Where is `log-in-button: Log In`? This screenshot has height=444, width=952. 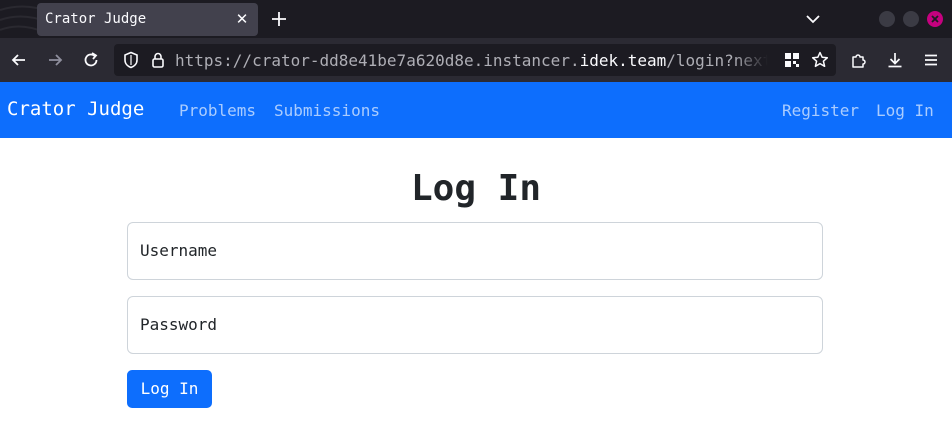
log-in-button: Log In is located at coordinates (169, 389).